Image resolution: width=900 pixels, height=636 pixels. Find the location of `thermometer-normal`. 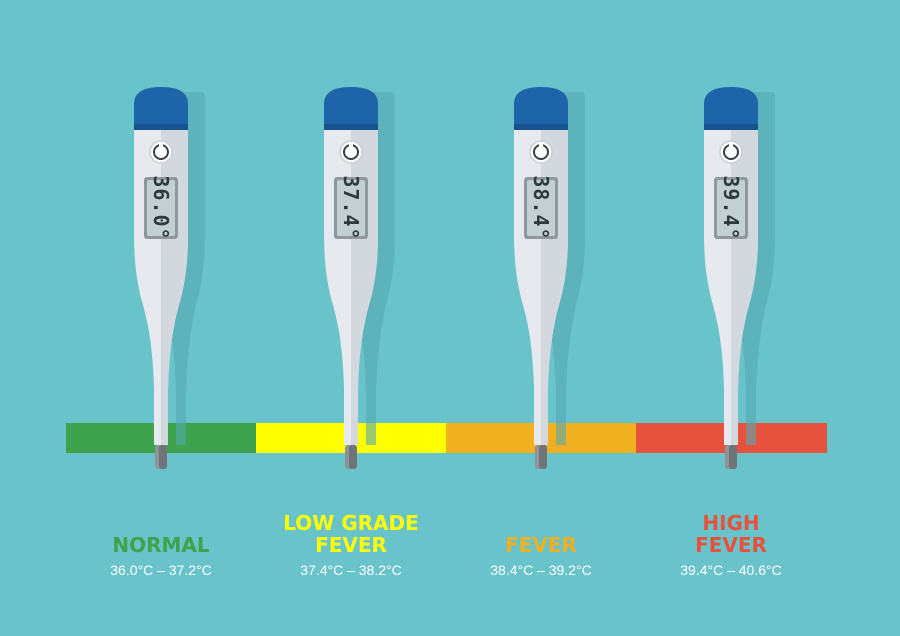

thermometer-normal is located at coordinates (169, 278).